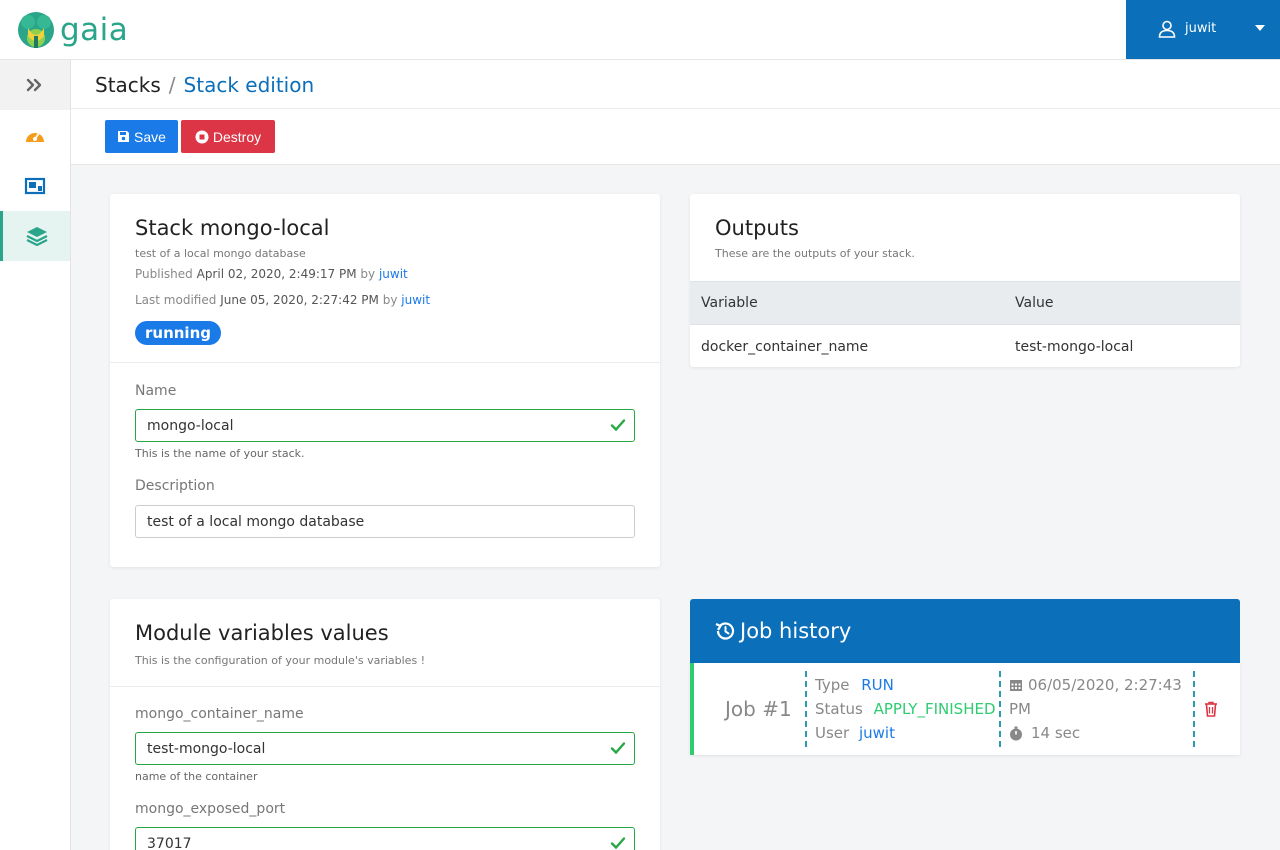  What do you see at coordinates (385, 838) in the screenshot?
I see `mongo-exposed-port-field: 37017` at bounding box center [385, 838].